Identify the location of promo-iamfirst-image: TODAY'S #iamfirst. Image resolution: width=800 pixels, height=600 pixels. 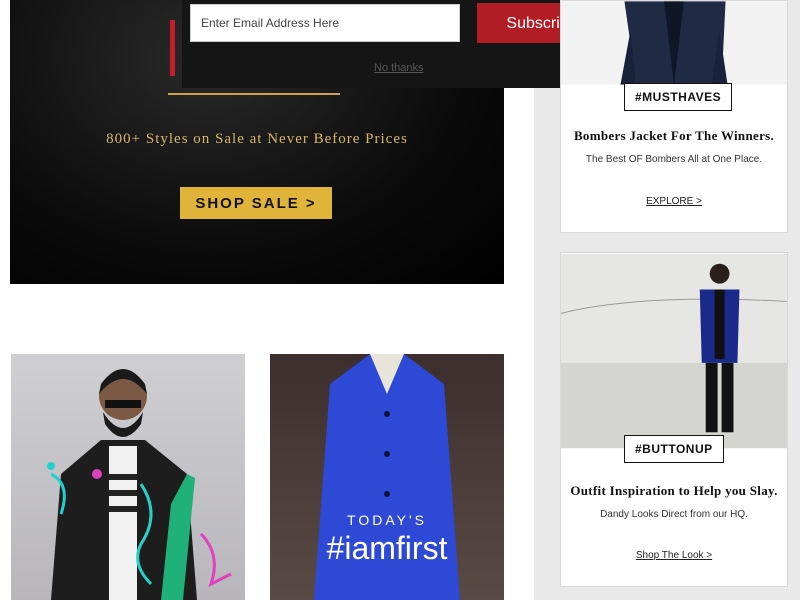
(387, 477).